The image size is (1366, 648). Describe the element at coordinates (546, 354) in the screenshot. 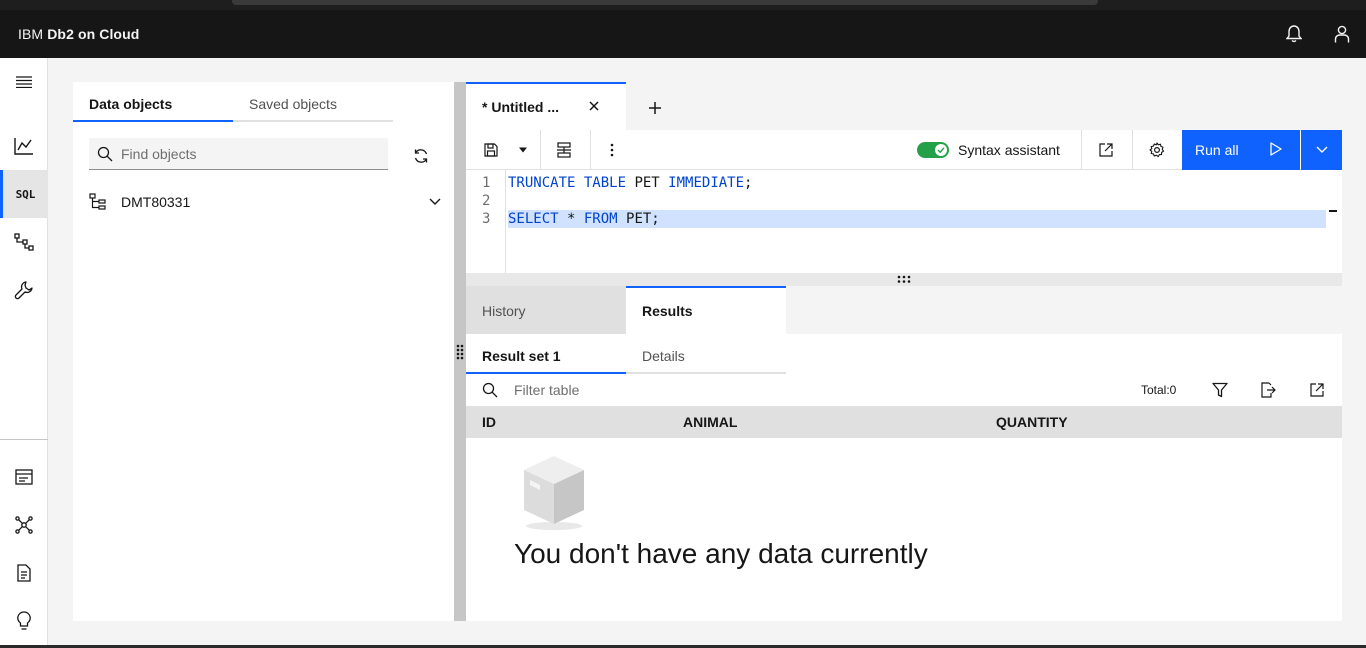

I see `tab-result-set-1: Result set 1` at that location.